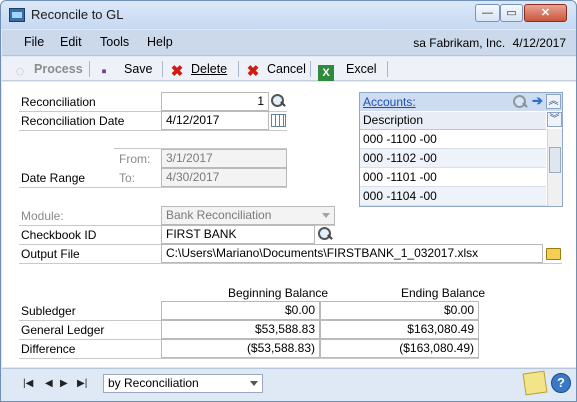  What do you see at coordinates (275, 70) in the screenshot?
I see `cancel-button: ✖ Cancel` at bounding box center [275, 70].